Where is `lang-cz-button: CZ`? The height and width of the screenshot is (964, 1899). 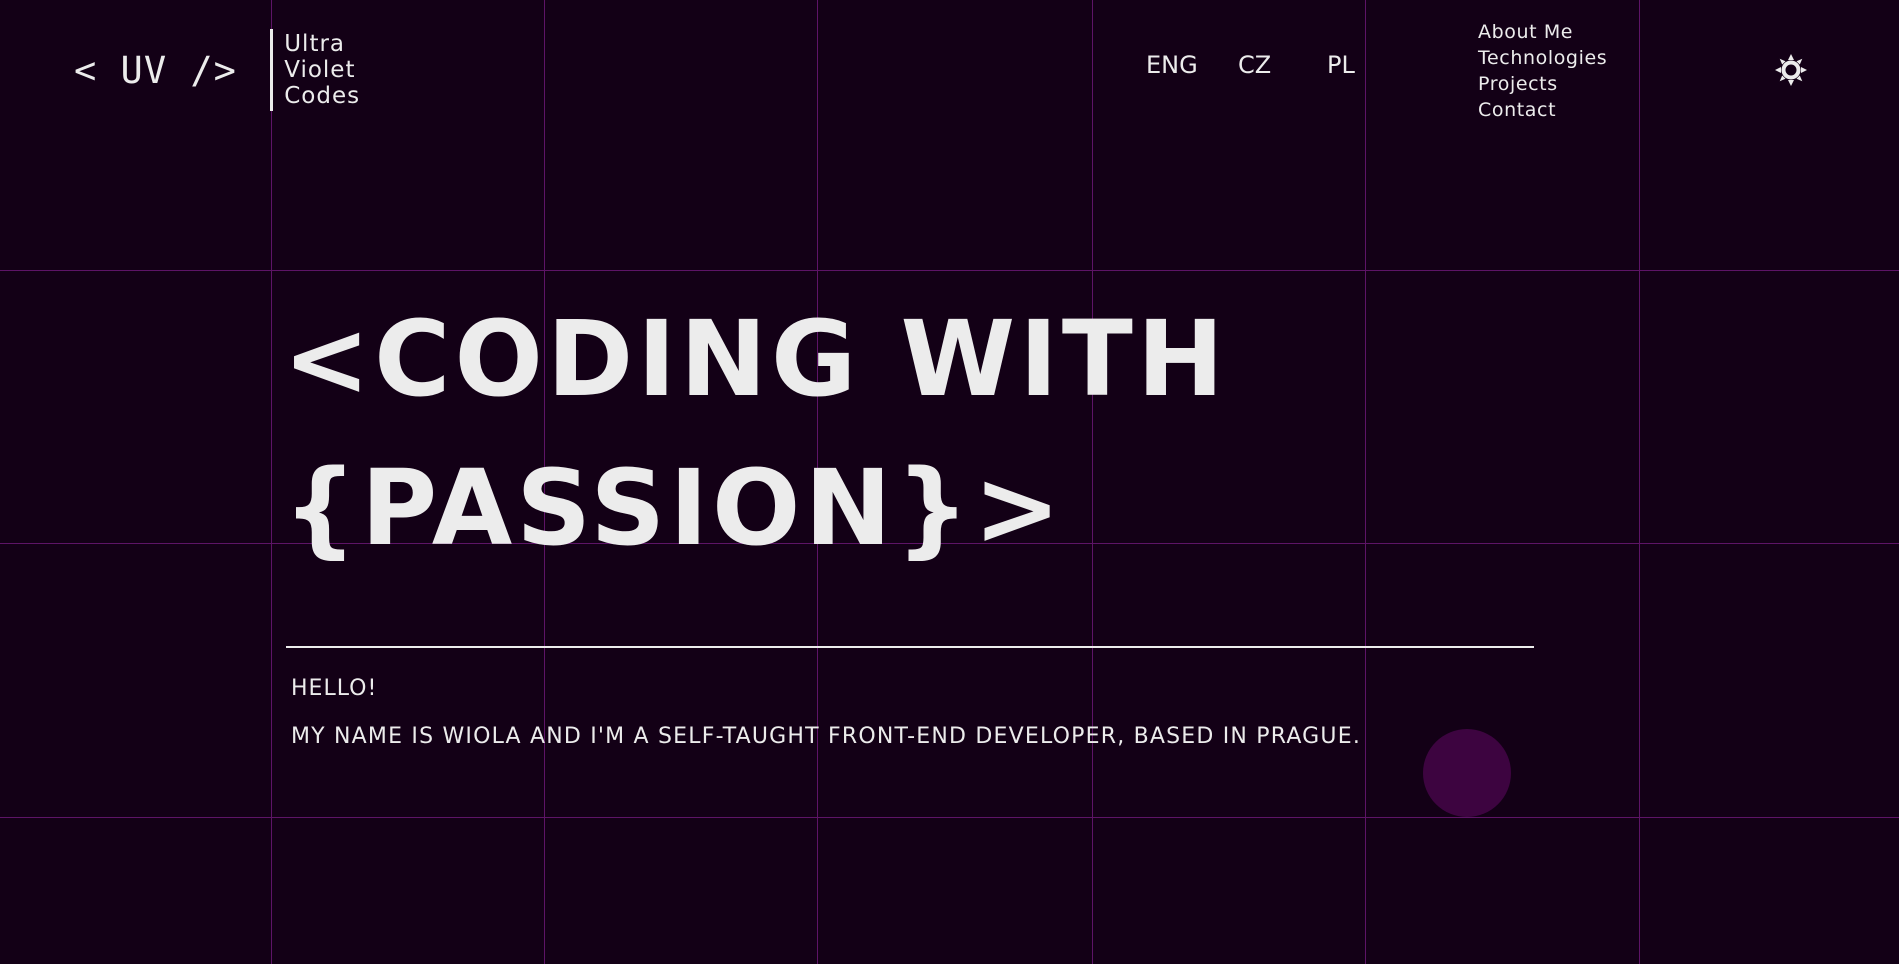
lang-cz-button: CZ is located at coordinates (1254, 65).